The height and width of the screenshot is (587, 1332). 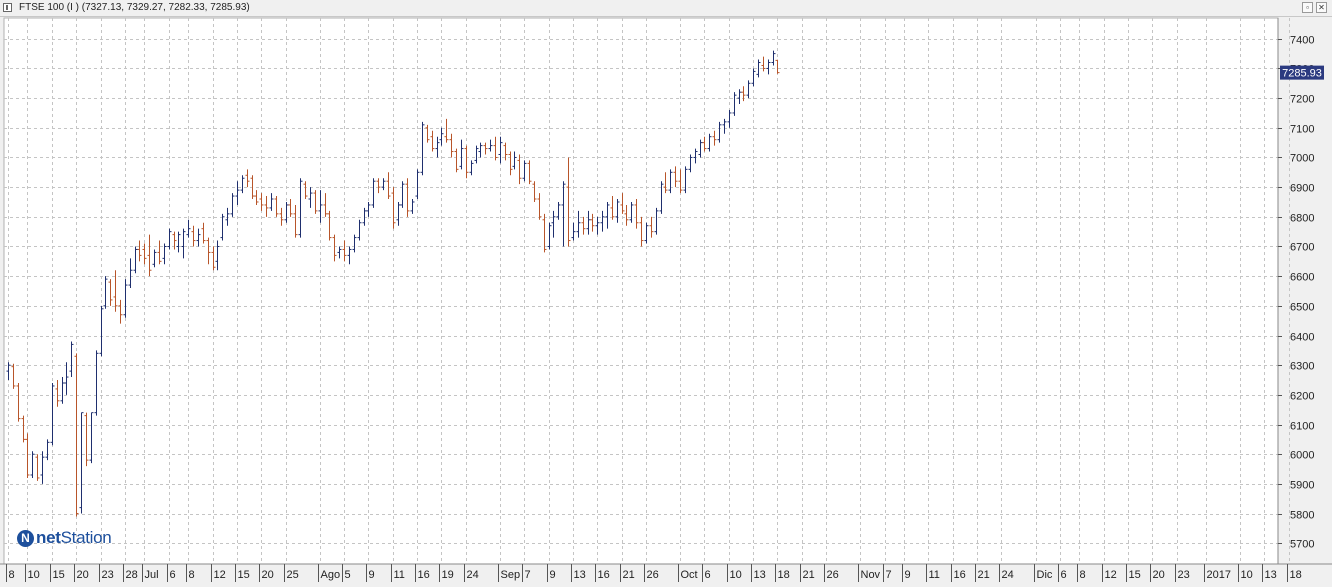 What do you see at coordinates (1302, 516) in the screenshot?
I see `y-tick-label: 5800` at bounding box center [1302, 516].